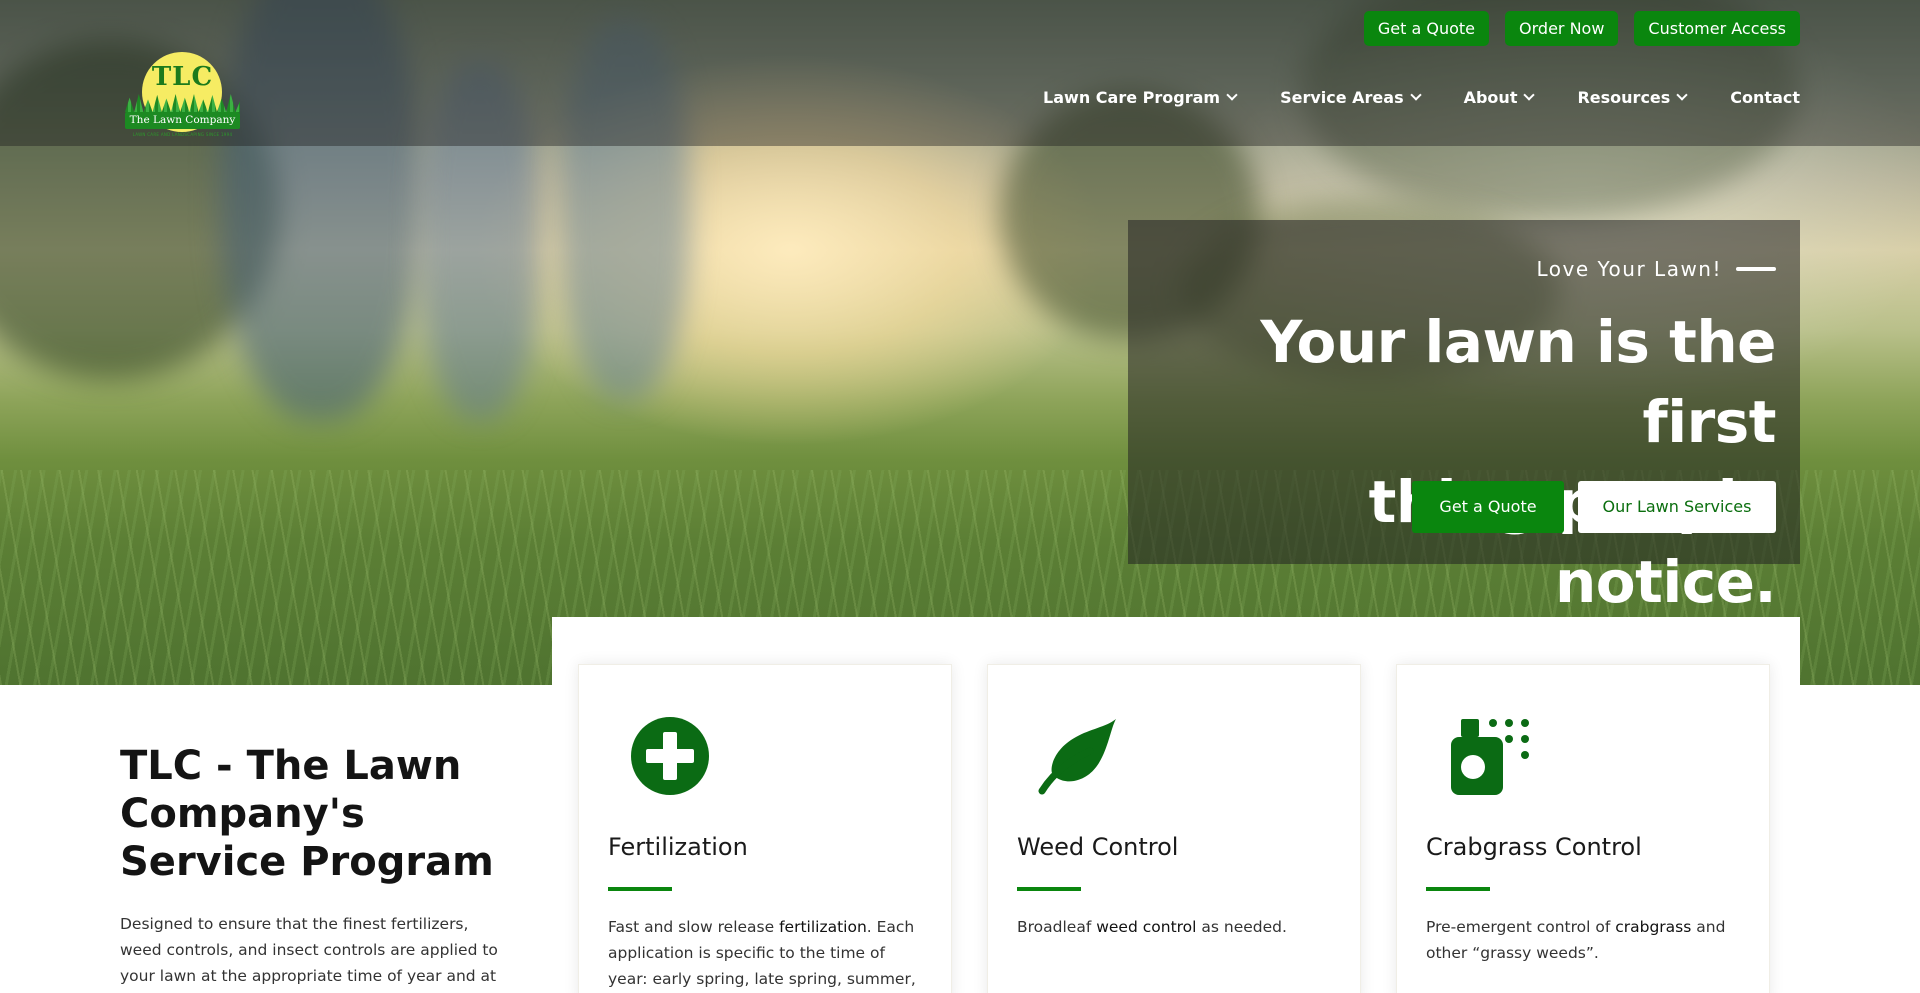 Image resolution: width=1920 pixels, height=993 pixels. I want to click on hero-buttons: Get a Quote Our Lawn Services, so click(1594, 507).